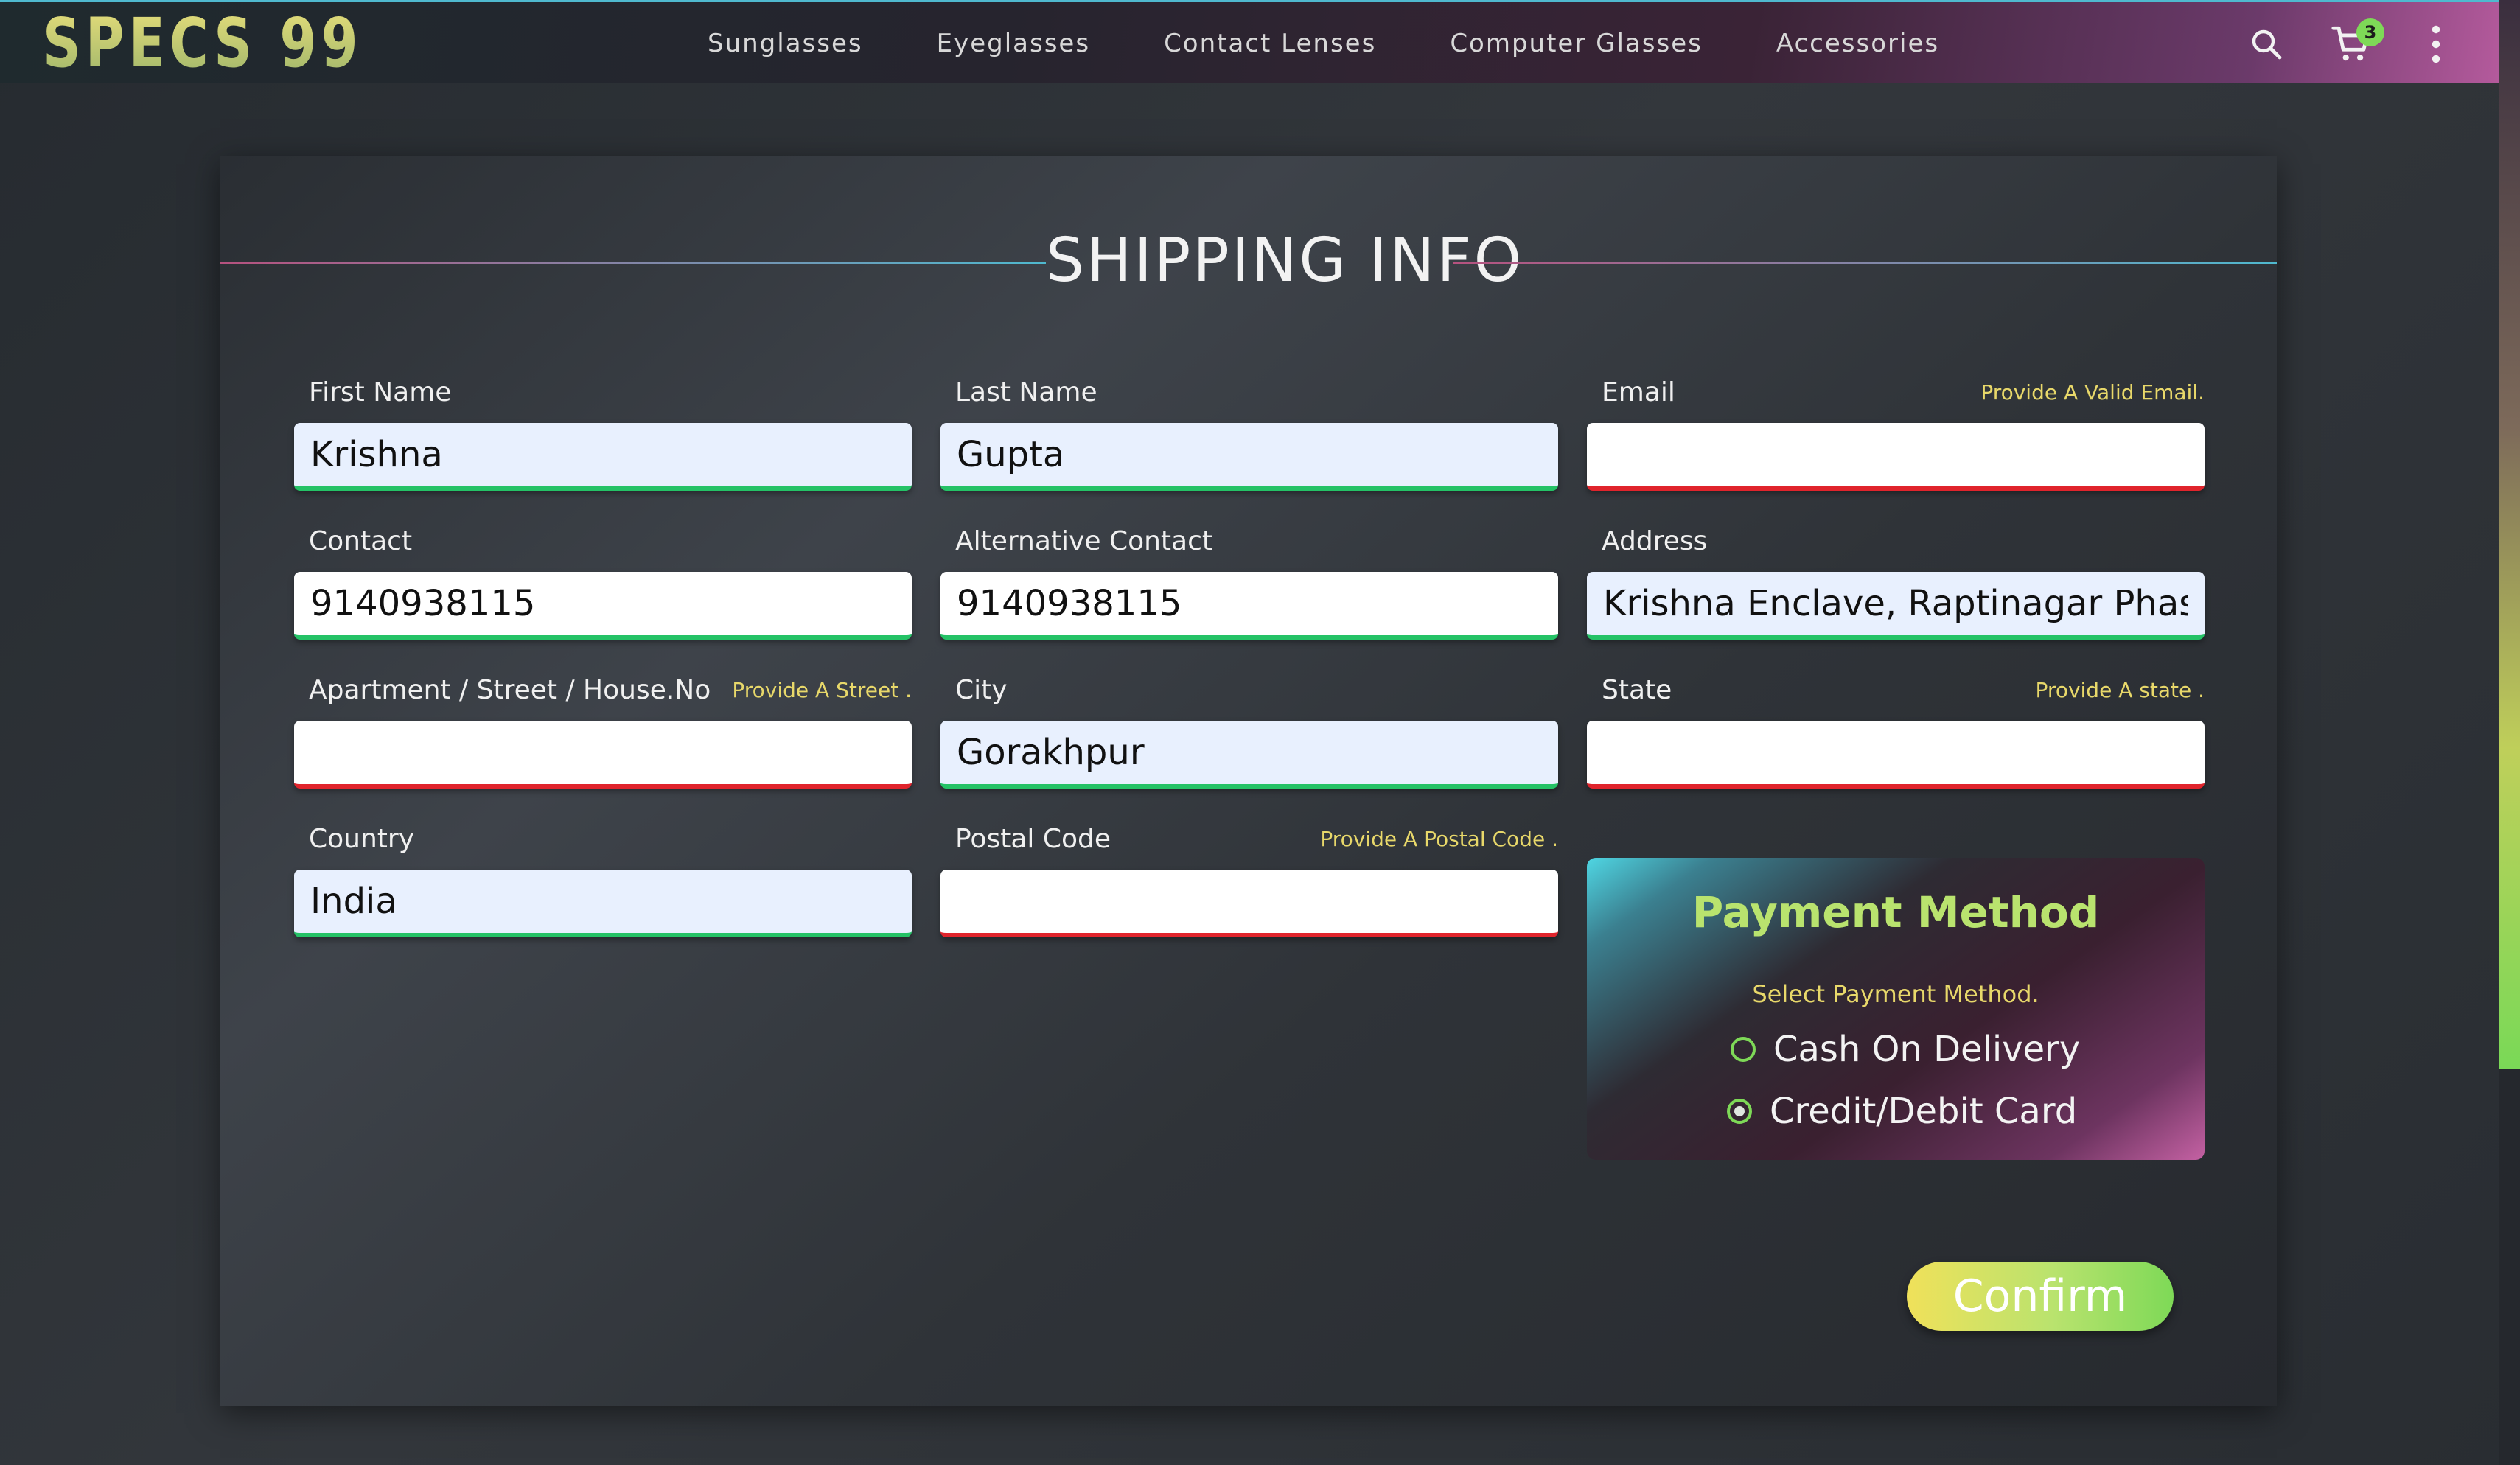 The height and width of the screenshot is (1465, 2520). What do you see at coordinates (1739, 1111) in the screenshot?
I see `radio-card` at bounding box center [1739, 1111].